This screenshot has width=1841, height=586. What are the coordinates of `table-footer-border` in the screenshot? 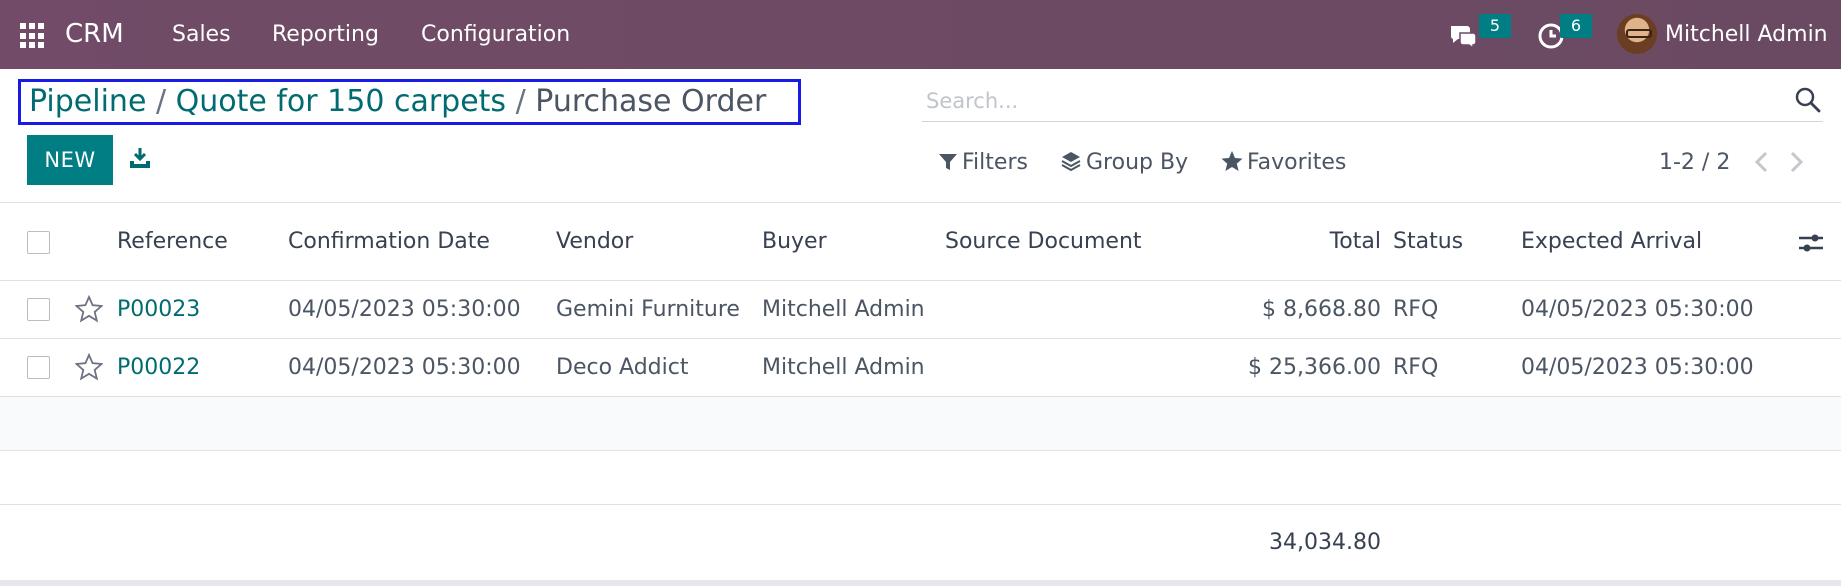 It's located at (920, 583).